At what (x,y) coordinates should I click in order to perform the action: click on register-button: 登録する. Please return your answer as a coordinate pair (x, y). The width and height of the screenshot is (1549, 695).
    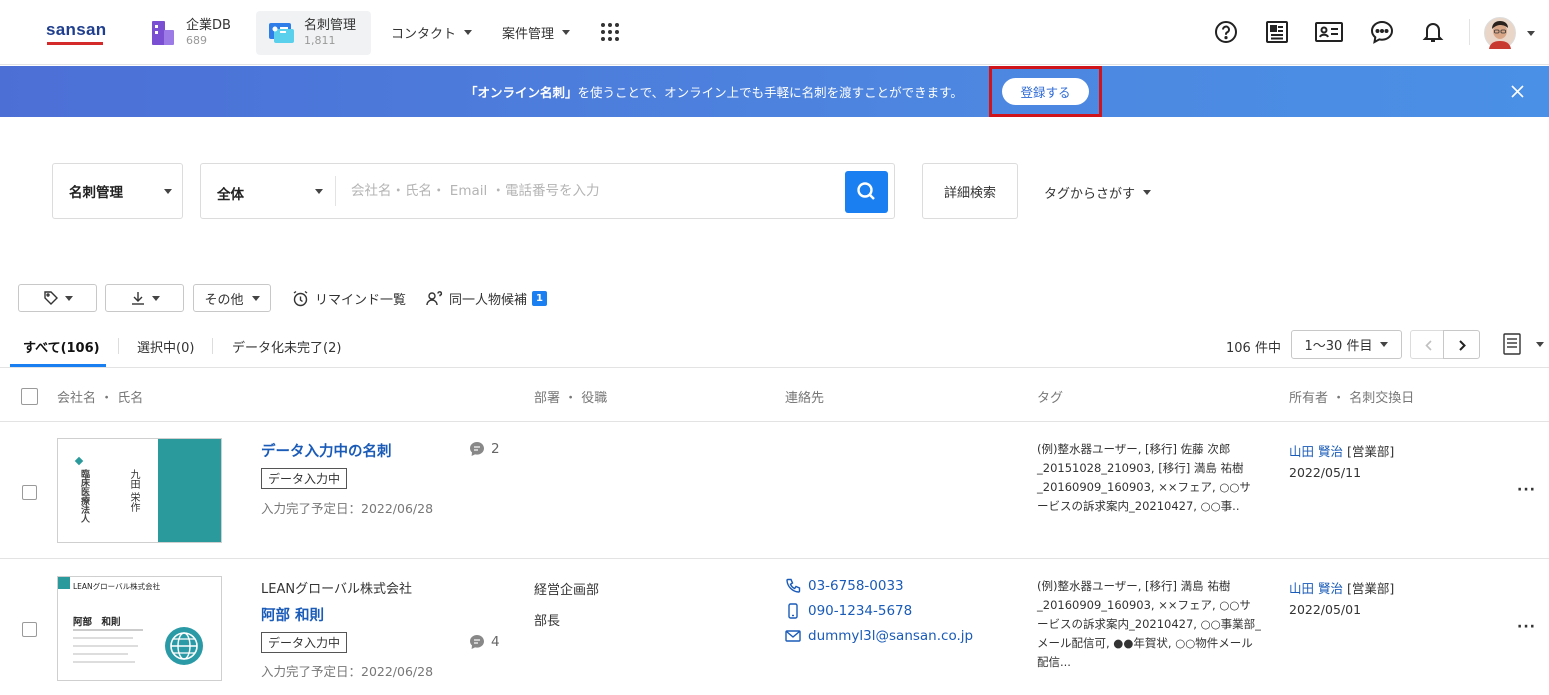
    Looking at the image, I should click on (1045, 91).